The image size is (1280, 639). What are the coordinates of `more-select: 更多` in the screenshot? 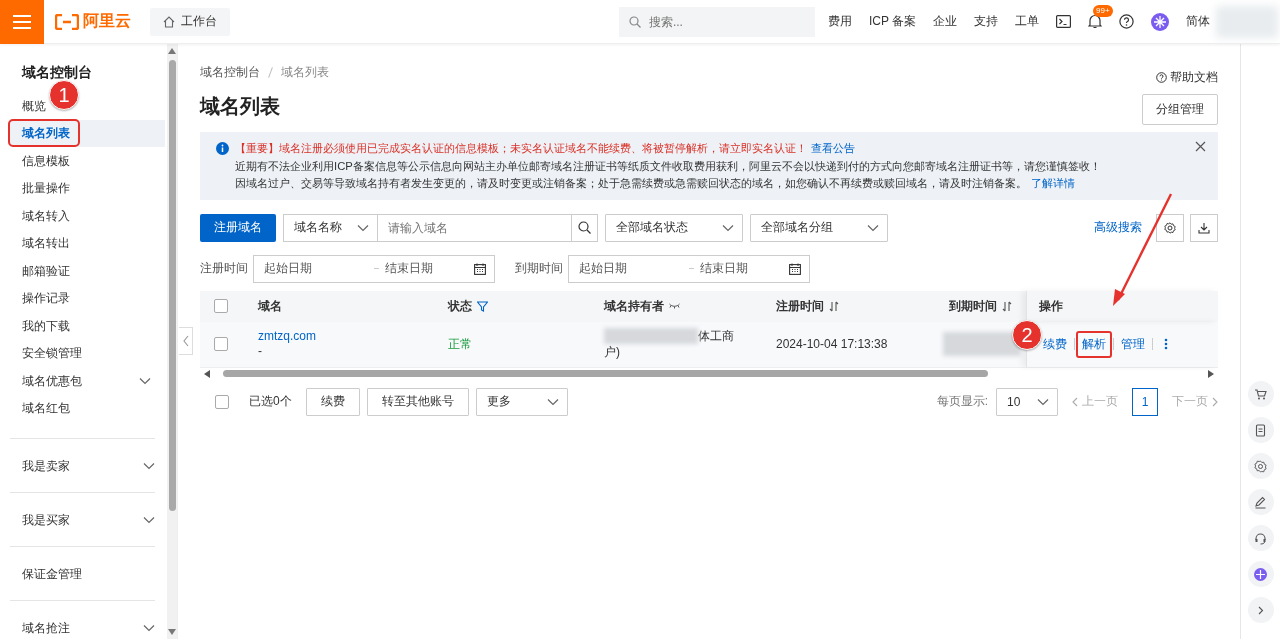 It's located at (521, 401).